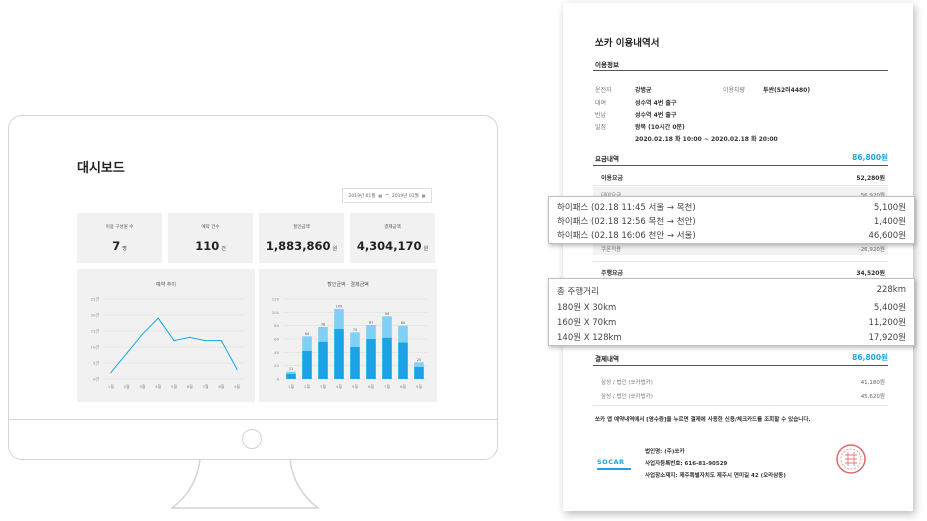  I want to click on x-tick-label: 5월, so click(174, 386).